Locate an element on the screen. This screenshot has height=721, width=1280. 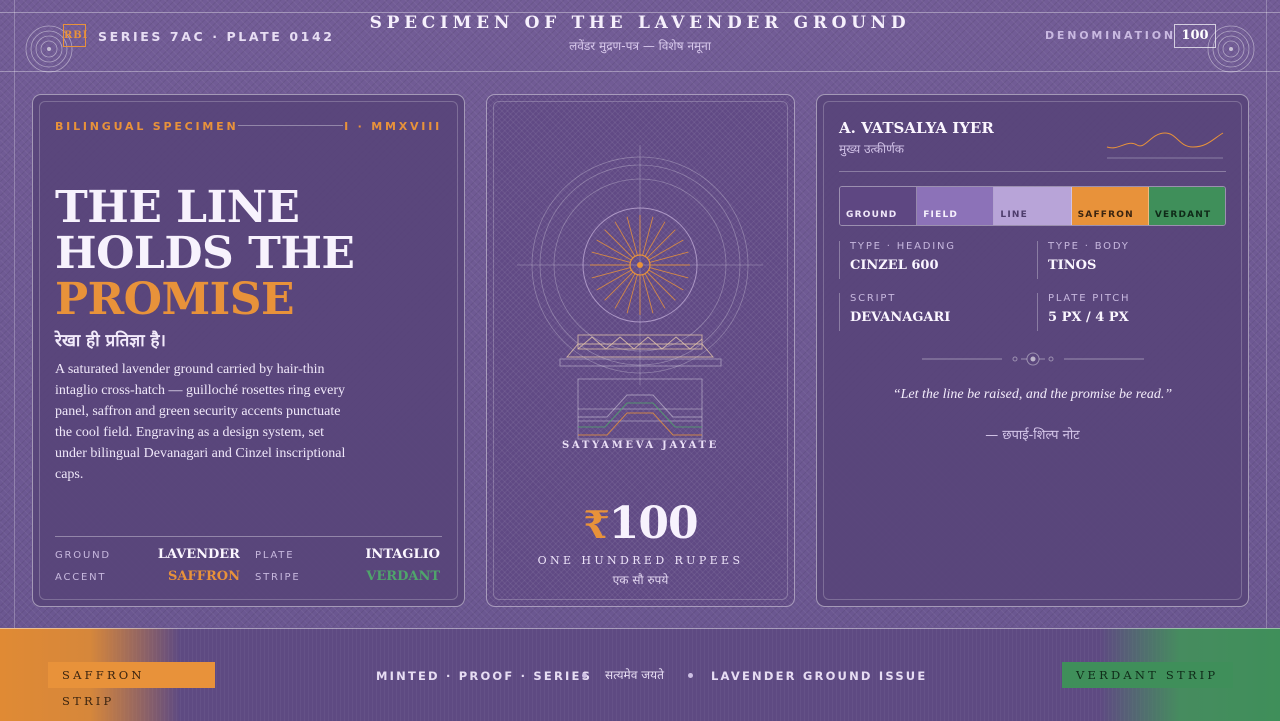
swatch-saffron: SAFFRON is located at coordinates (1110, 206).